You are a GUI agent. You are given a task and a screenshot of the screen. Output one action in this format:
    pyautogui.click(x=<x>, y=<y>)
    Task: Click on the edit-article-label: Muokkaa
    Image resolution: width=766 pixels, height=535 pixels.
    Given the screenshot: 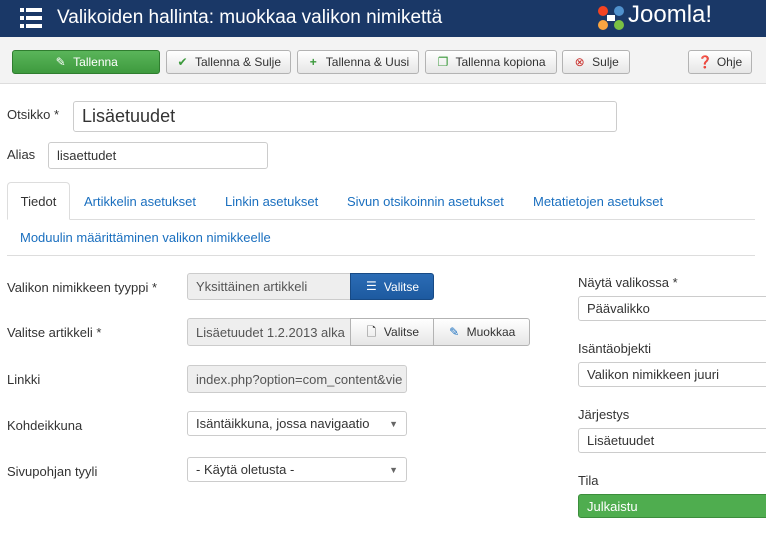 What is the action you would take?
    pyautogui.click(x=491, y=332)
    